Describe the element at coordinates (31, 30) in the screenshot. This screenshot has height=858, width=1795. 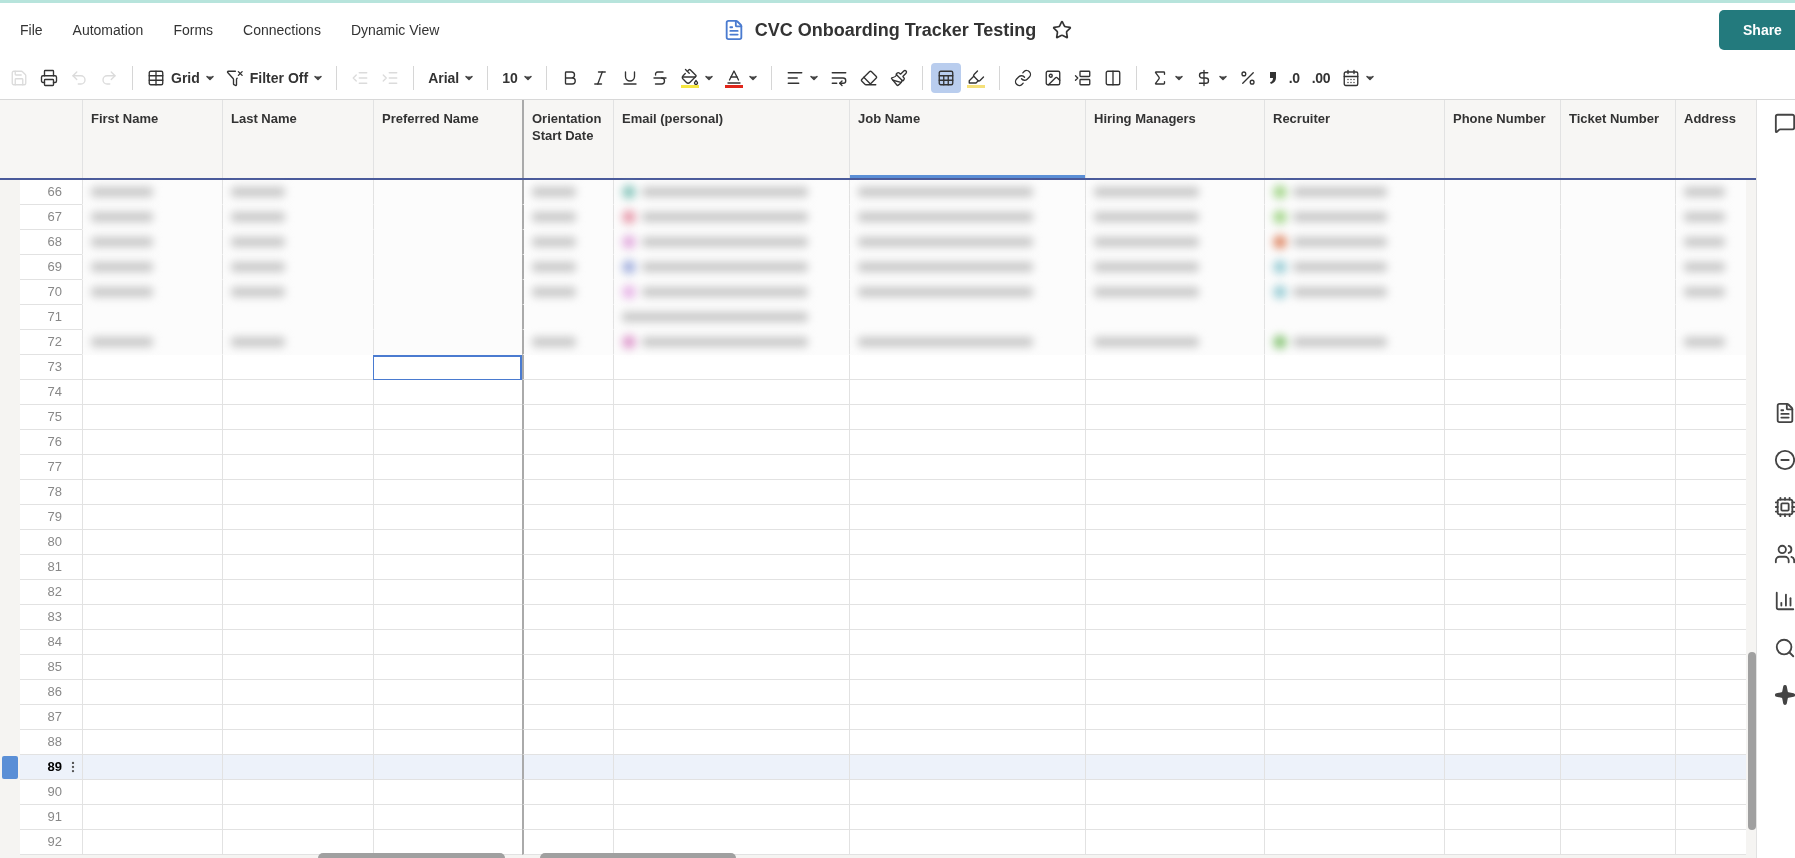
I see `menu-item: File` at that location.